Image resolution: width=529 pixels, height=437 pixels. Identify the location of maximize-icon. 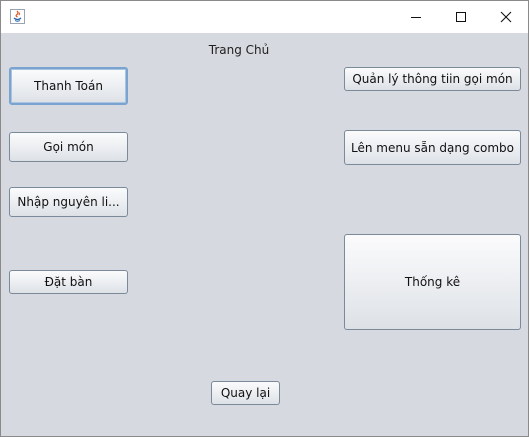
(460, 17).